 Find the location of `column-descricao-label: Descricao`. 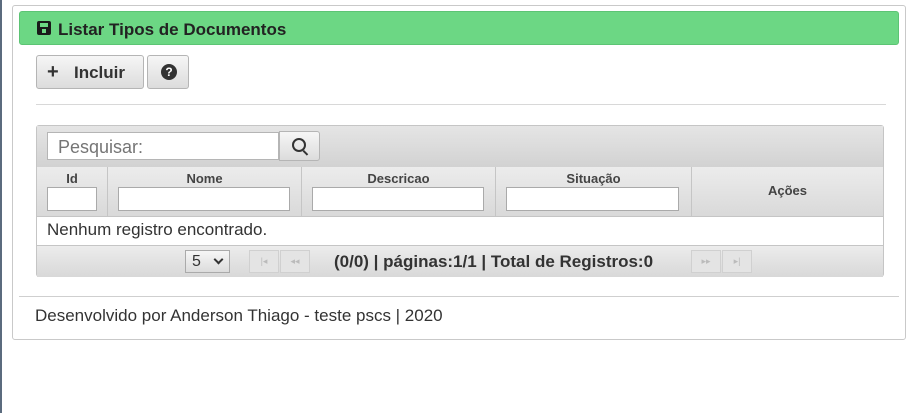

column-descricao-label: Descricao is located at coordinates (398, 178).